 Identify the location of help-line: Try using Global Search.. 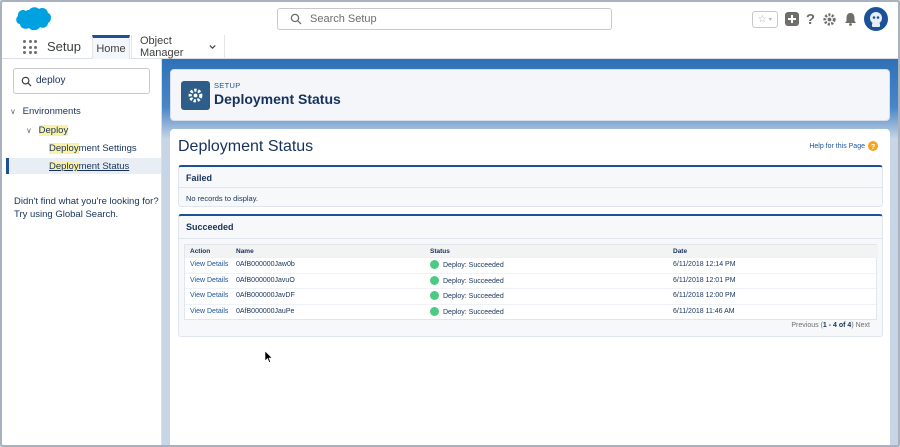
(66, 214).